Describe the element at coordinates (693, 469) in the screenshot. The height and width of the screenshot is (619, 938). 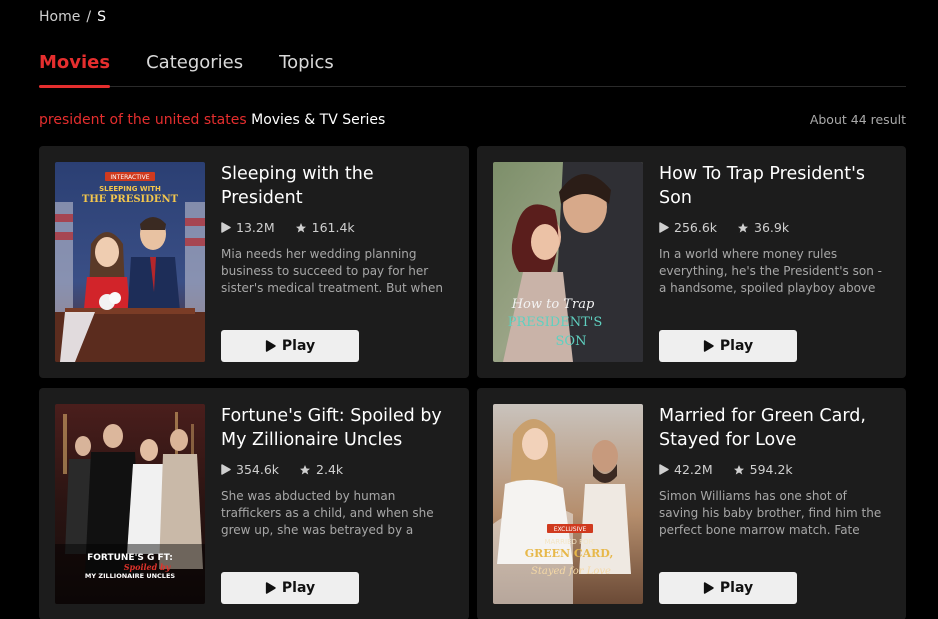
I see `views-count: 42.2M` at that location.